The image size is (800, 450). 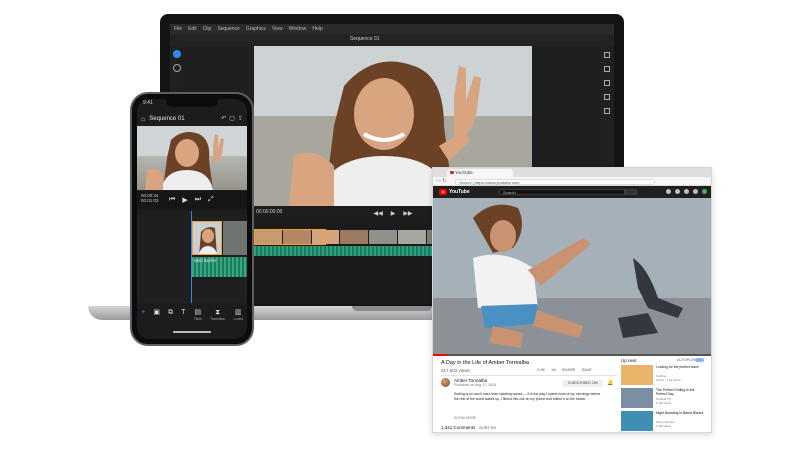 What do you see at coordinates (485, 363) in the screenshot?
I see `video-title: A Day in the Life of Amber Torrealba` at bounding box center [485, 363].